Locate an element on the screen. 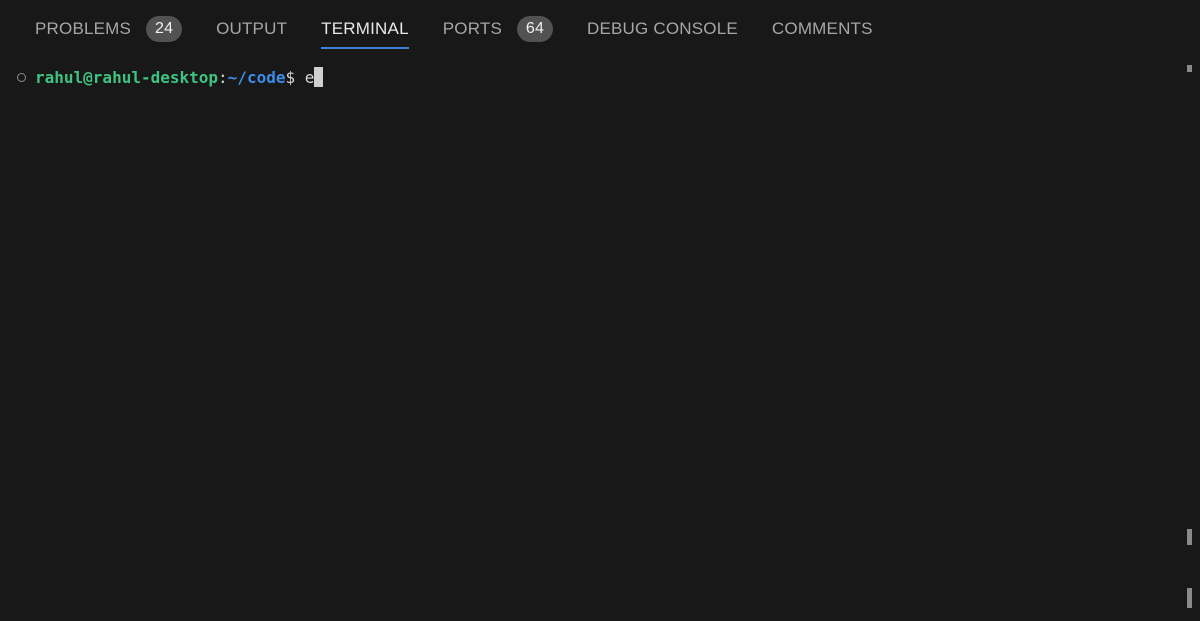 The image size is (1200, 621). tab-output-label: OUTPUT is located at coordinates (252, 28).